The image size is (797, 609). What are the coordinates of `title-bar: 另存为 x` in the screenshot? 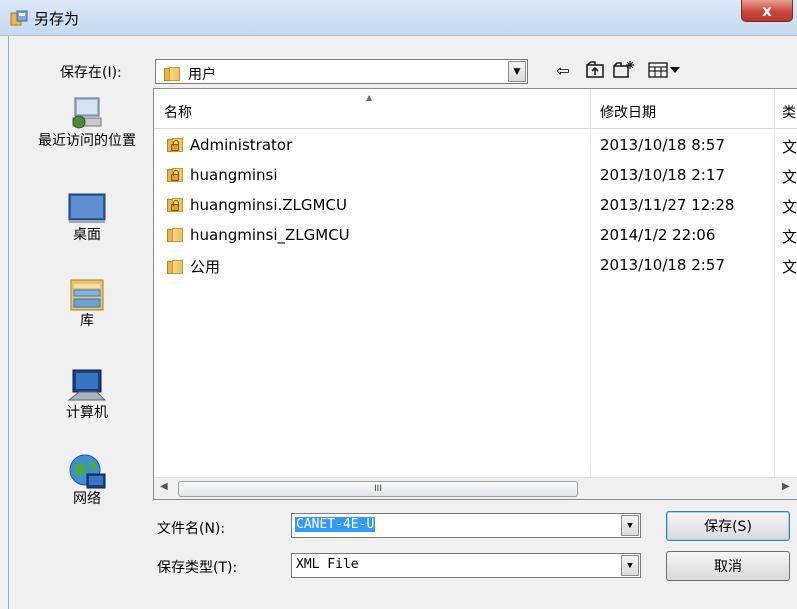 It's located at (398, 18).